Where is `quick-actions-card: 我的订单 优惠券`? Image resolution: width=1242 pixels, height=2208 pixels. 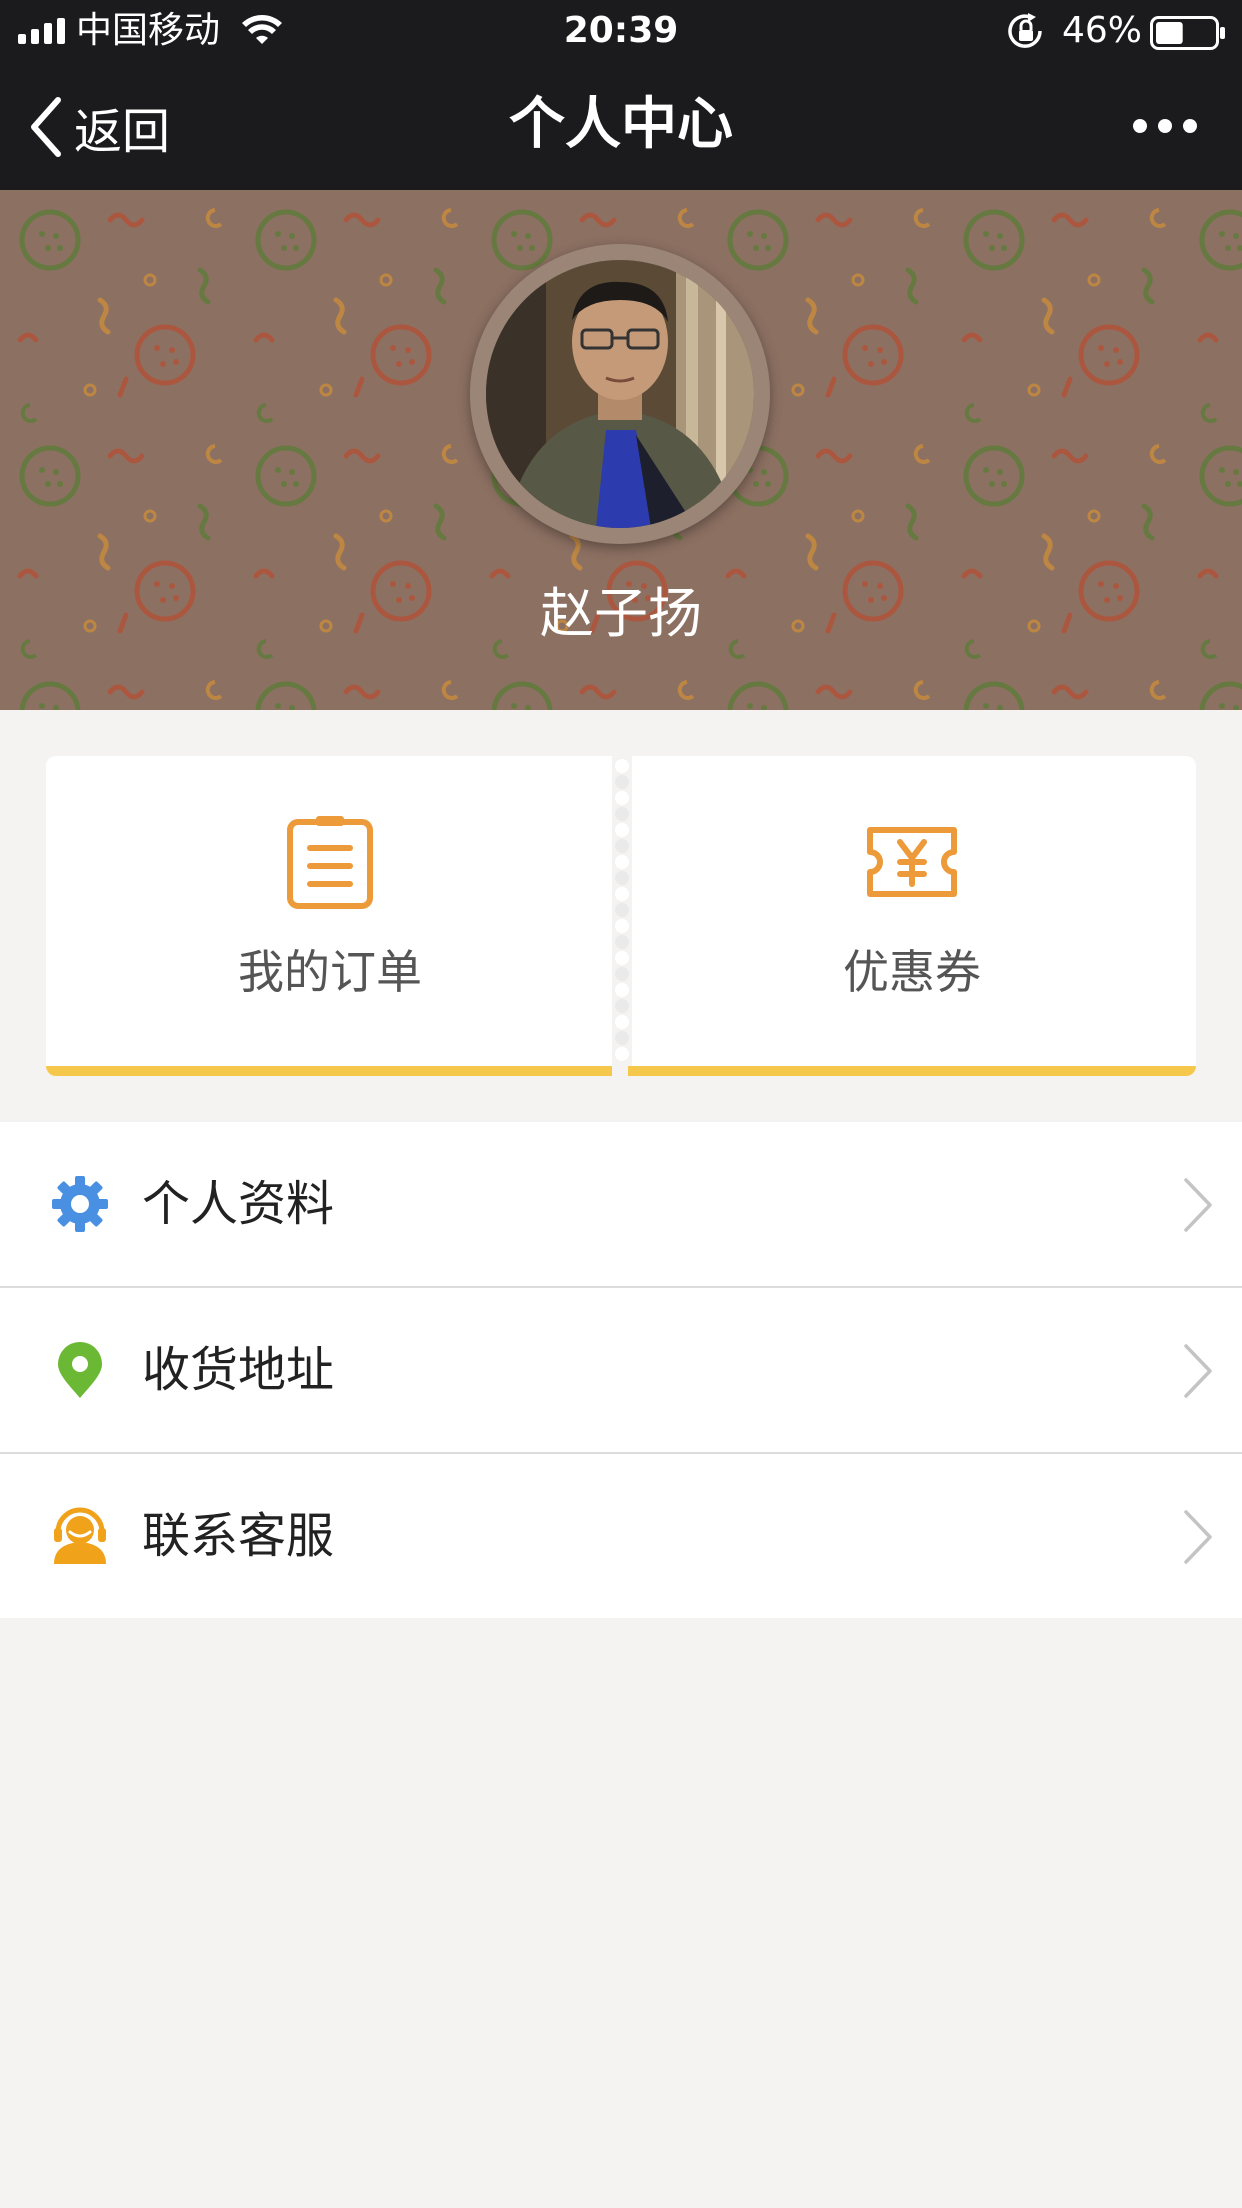
quick-actions-card: 我的订单 优惠券 is located at coordinates (621, 916).